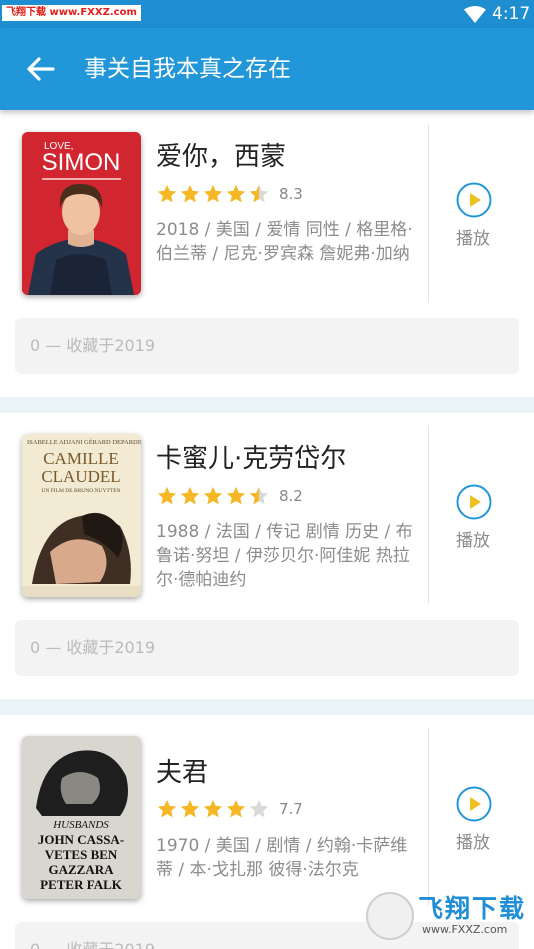 This screenshot has height=949, width=534. What do you see at coordinates (511, 14) in the screenshot?
I see `clock: 4:17` at bounding box center [511, 14].